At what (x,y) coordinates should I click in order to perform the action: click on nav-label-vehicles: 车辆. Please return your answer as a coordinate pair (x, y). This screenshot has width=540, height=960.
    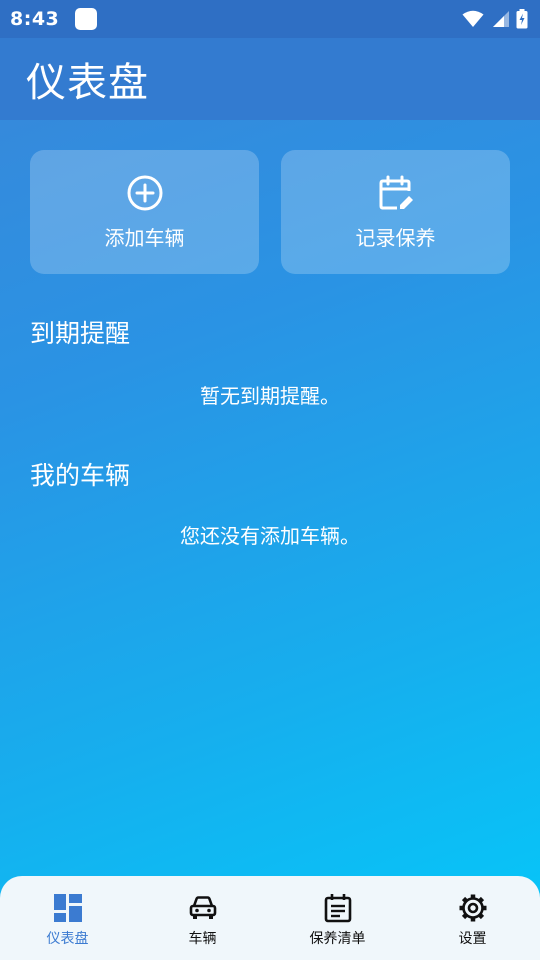
    Looking at the image, I should click on (202, 939).